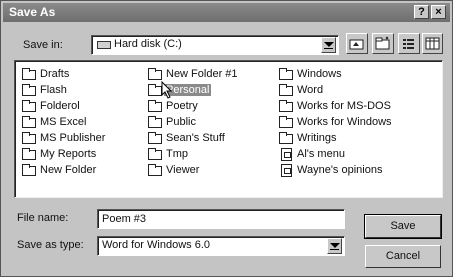 This screenshot has width=453, height=277. What do you see at coordinates (421, 12) in the screenshot?
I see `help-button: ?` at bounding box center [421, 12].